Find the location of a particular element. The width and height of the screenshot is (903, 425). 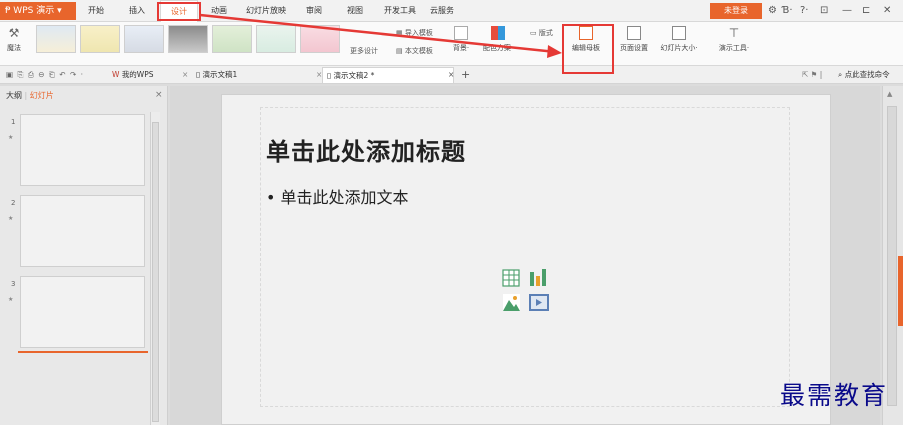

watermark: 最需教育 is located at coordinates (834, 395).